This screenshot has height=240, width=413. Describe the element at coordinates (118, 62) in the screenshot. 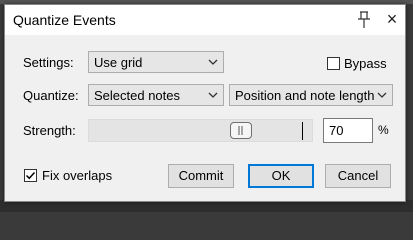

I see `settings-dropdown-value: Use grid` at that location.